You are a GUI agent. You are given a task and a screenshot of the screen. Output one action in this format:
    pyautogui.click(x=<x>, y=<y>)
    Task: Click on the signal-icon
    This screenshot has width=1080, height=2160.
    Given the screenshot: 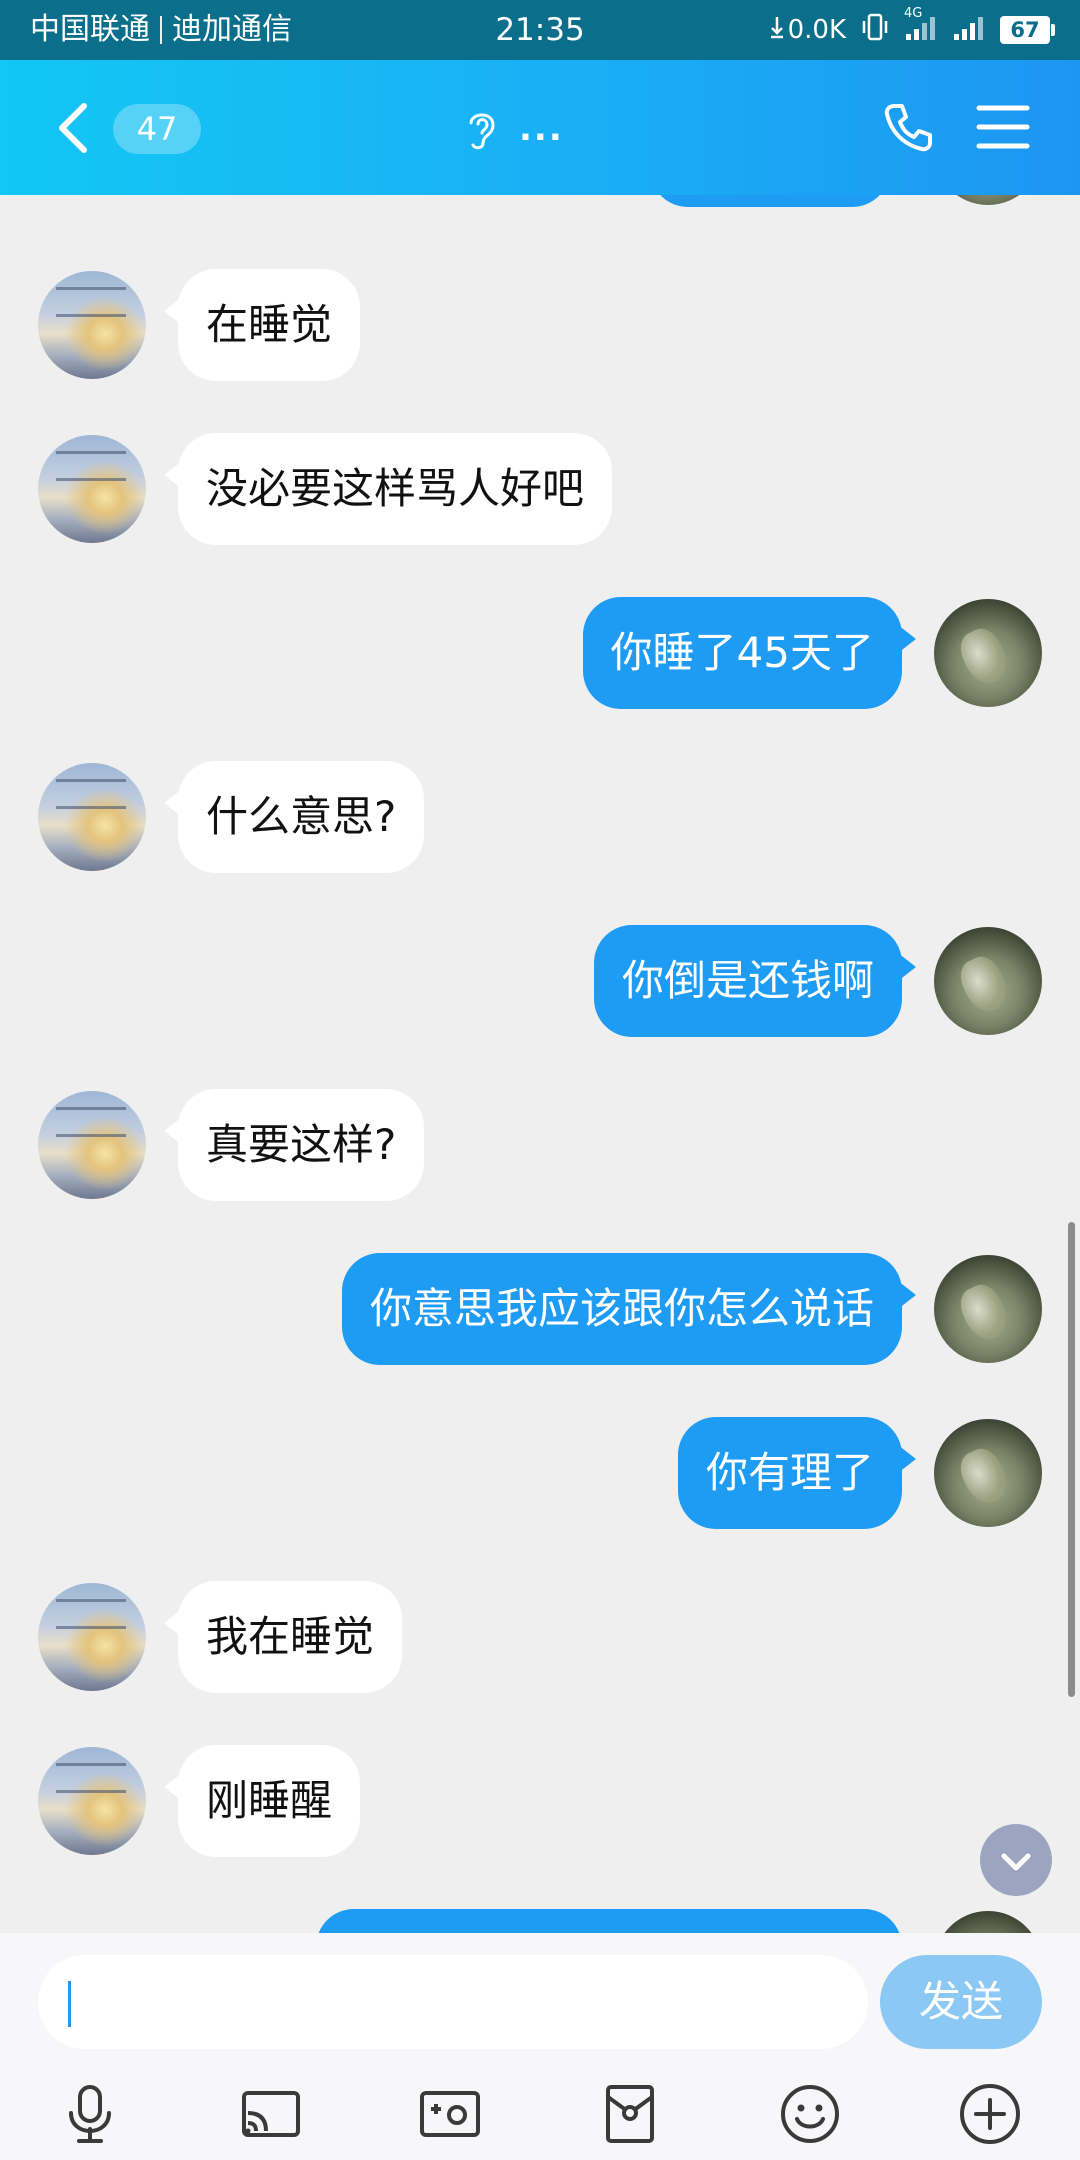 What is the action you would take?
    pyautogui.click(x=969, y=30)
    